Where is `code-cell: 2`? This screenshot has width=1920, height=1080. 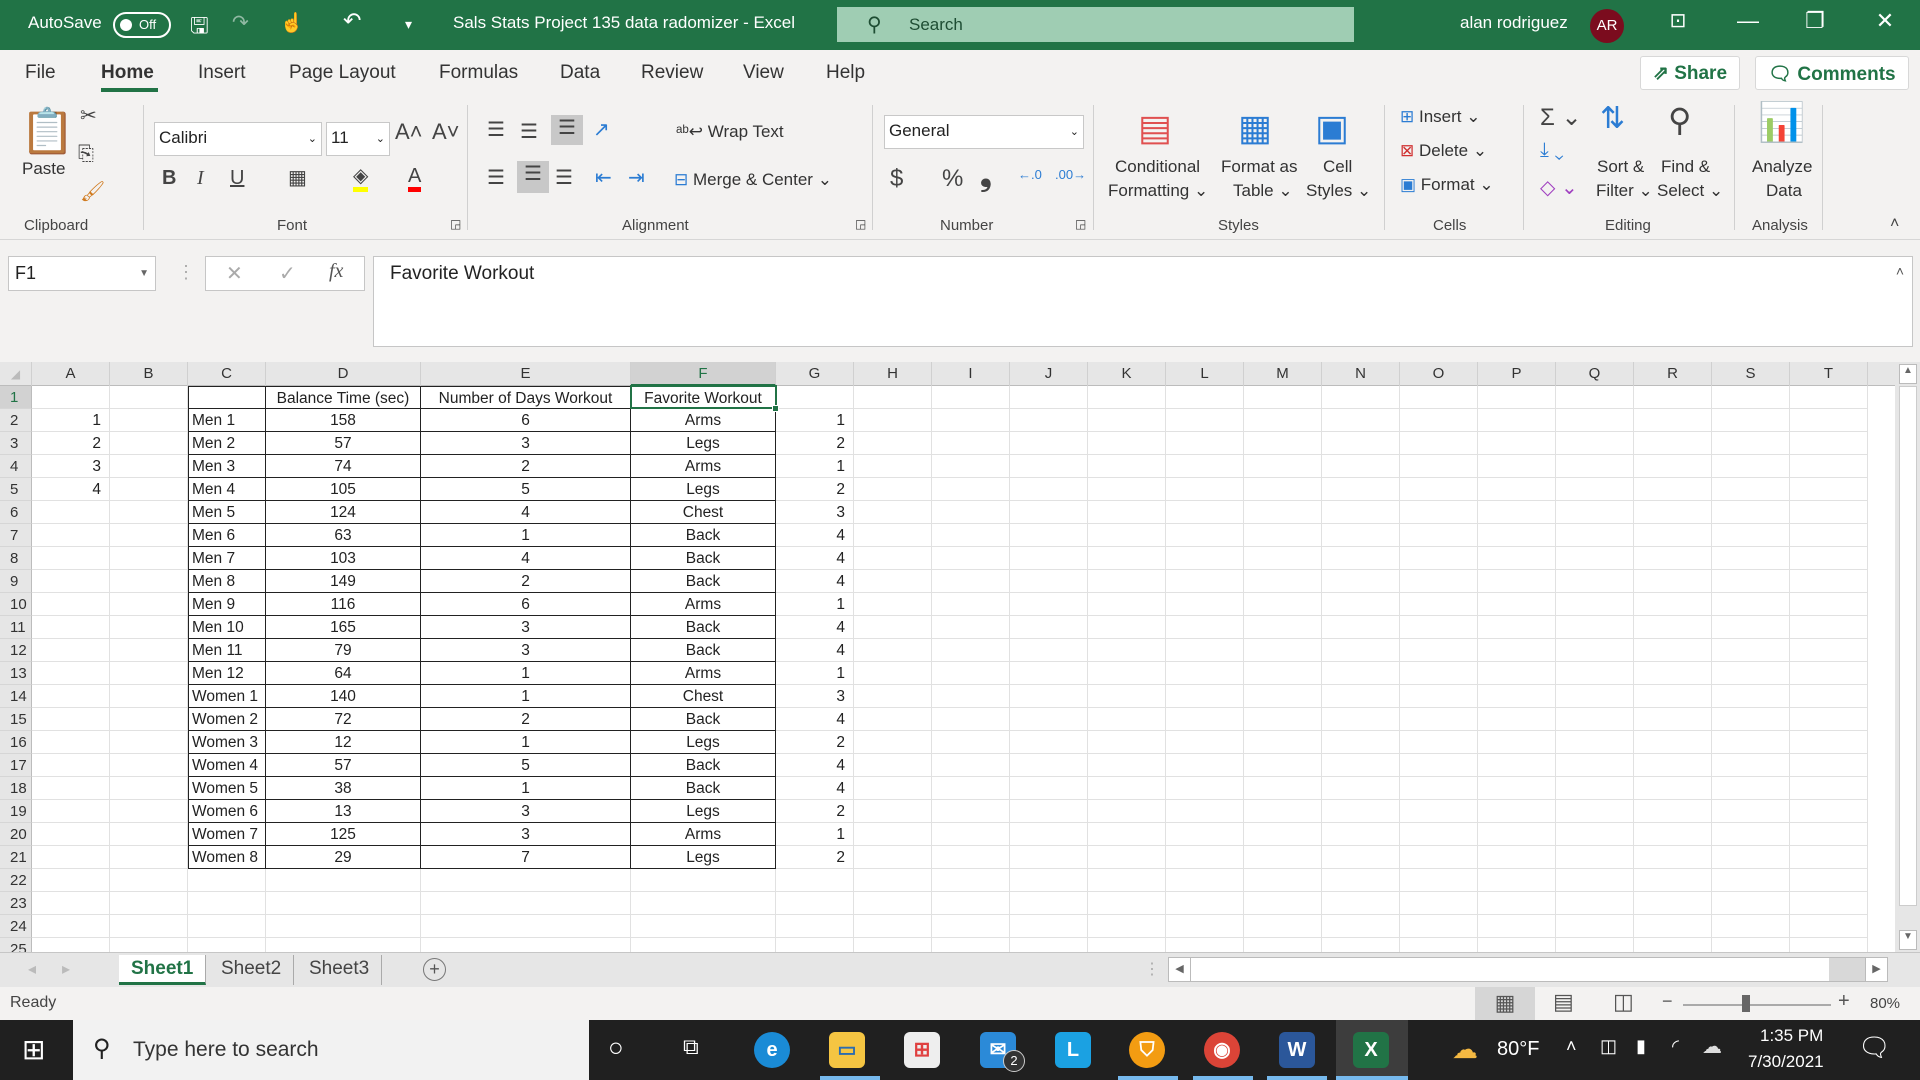 code-cell: 2 is located at coordinates (815, 857).